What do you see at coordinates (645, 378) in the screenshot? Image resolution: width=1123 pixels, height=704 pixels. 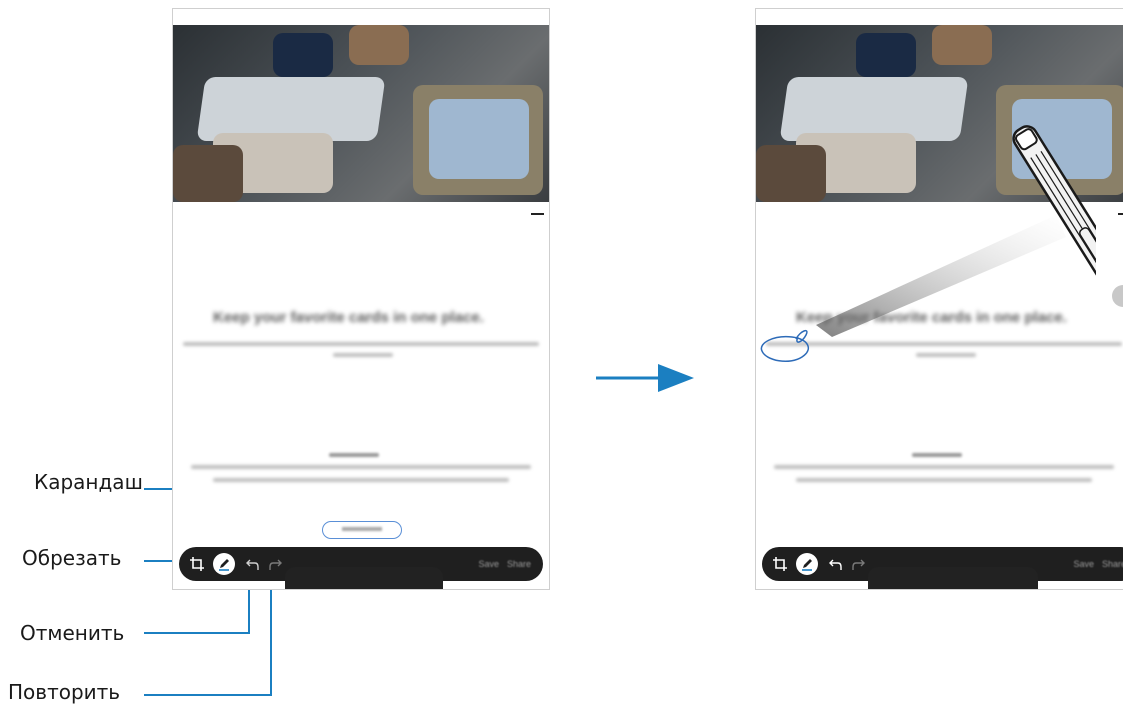 I see `arrow-right-icon` at bounding box center [645, 378].